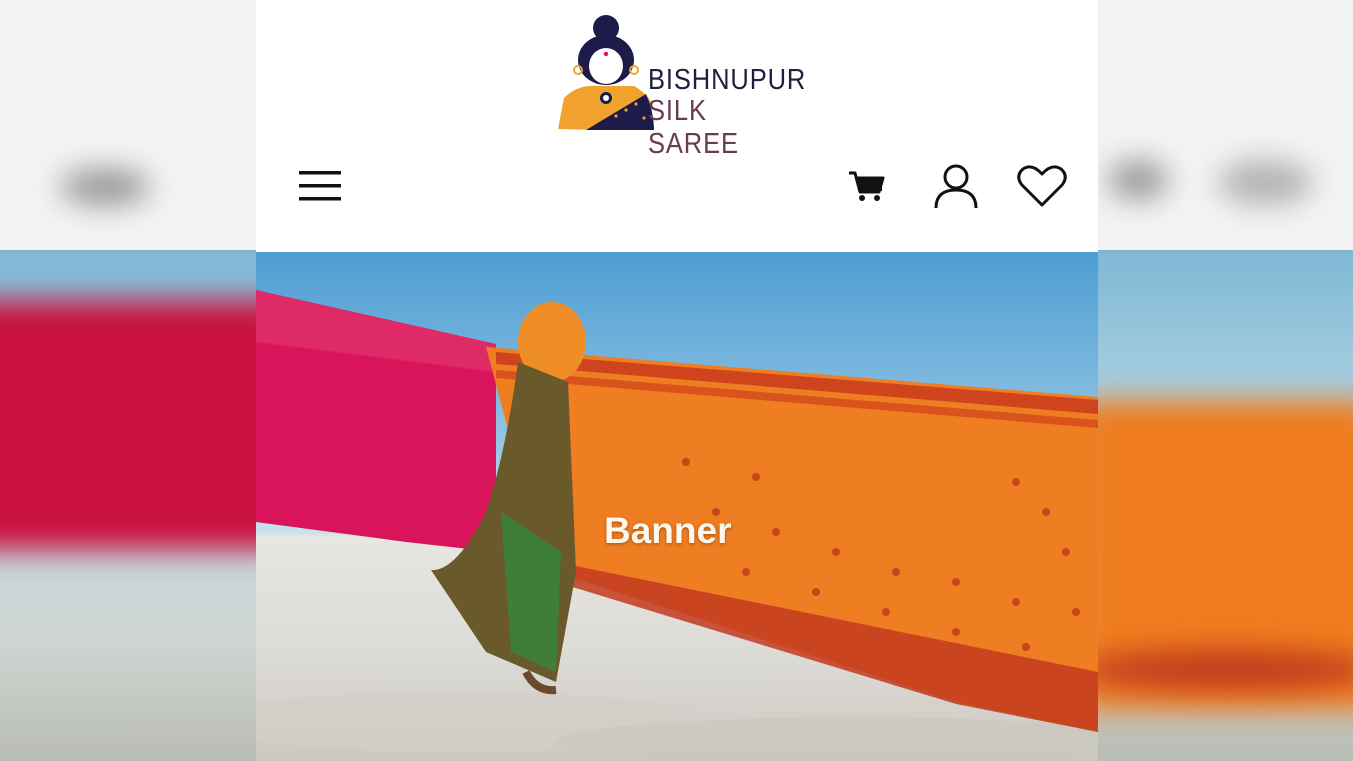  What do you see at coordinates (668, 530) in the screenshot?
I see `banner-label: Banner` at bounding box center [668, 530].